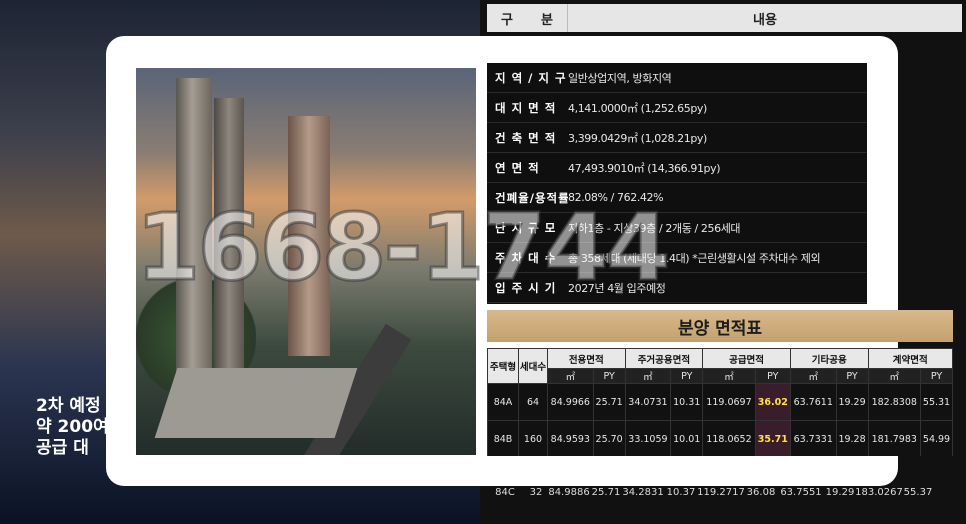 Image resolution: width=966 pixels, height=524 pixels. I want to click on cell: 63.7611, so click(813, 402).